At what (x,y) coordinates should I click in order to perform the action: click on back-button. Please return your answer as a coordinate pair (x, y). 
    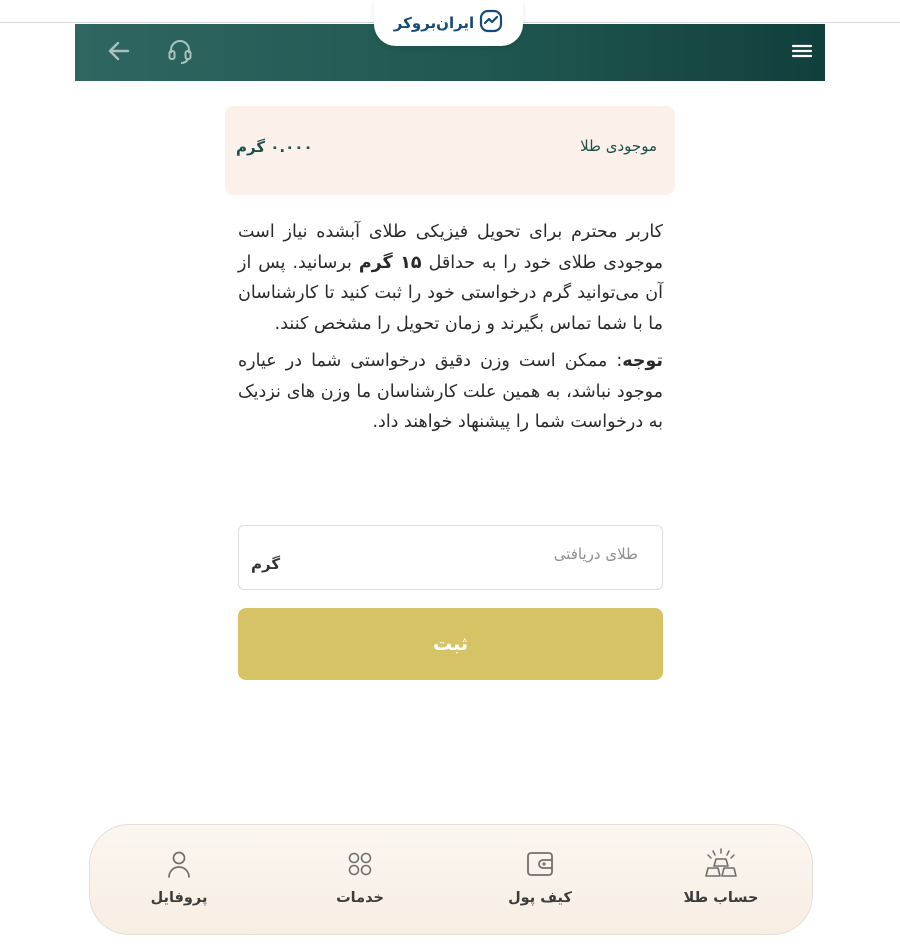
    Looking at the image, I should click on (119, 53).